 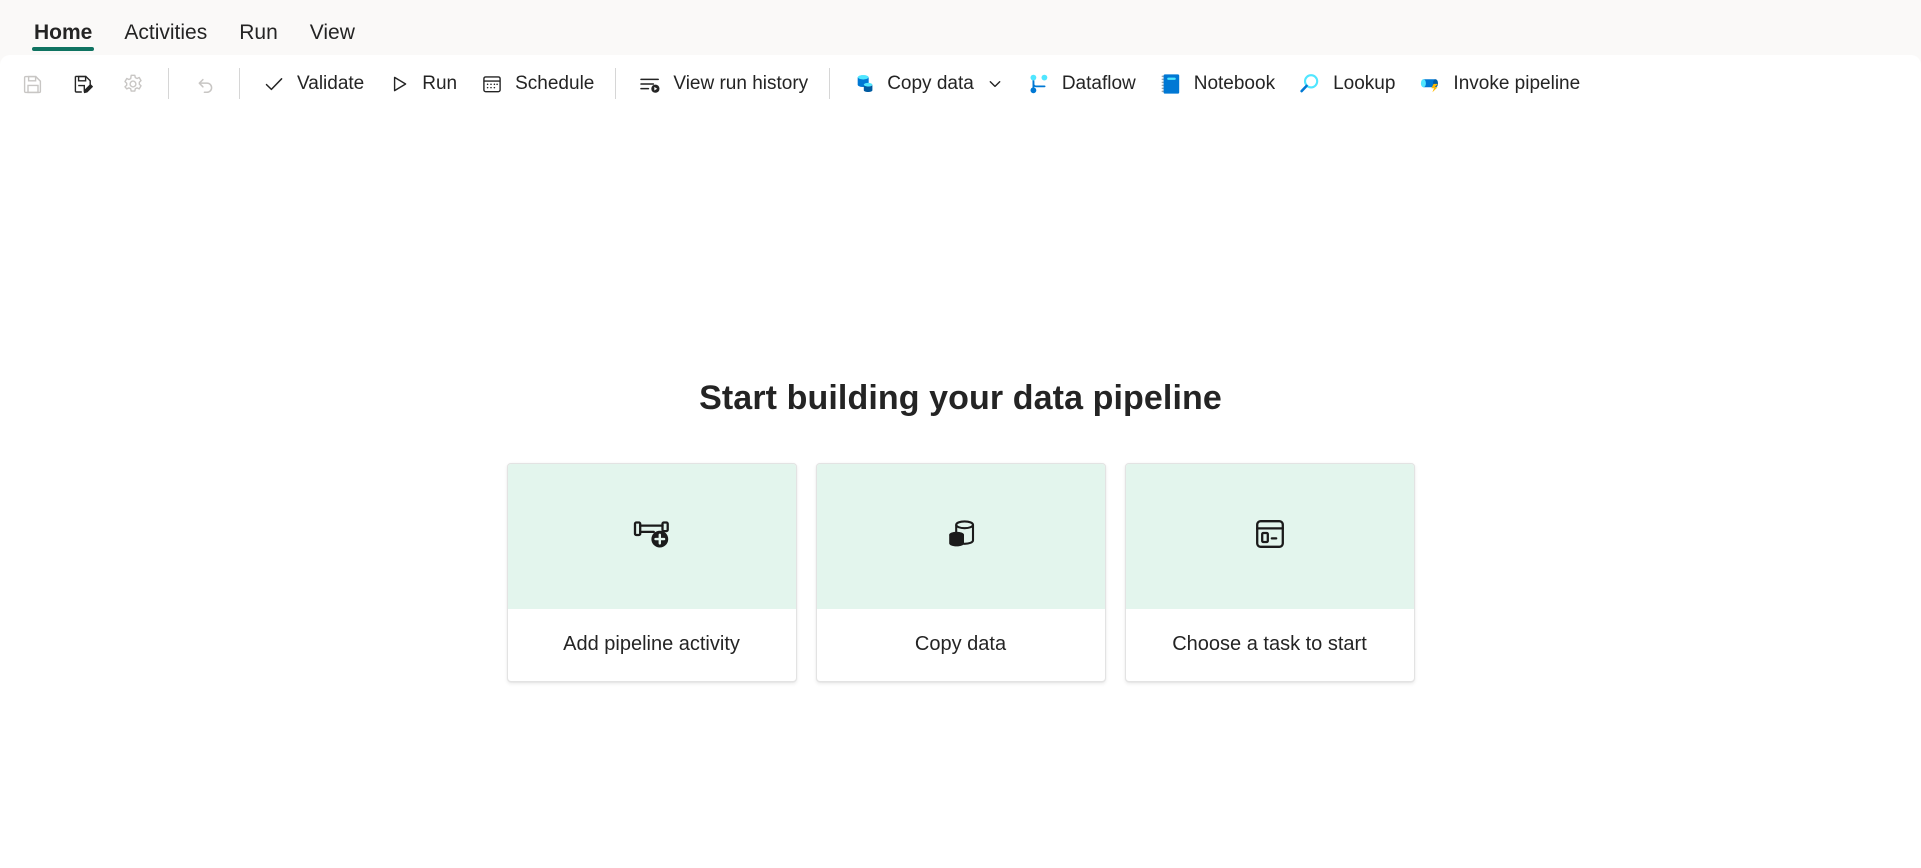 I want to click on notebook-button: Notebook, so click(x=1216, y=84).